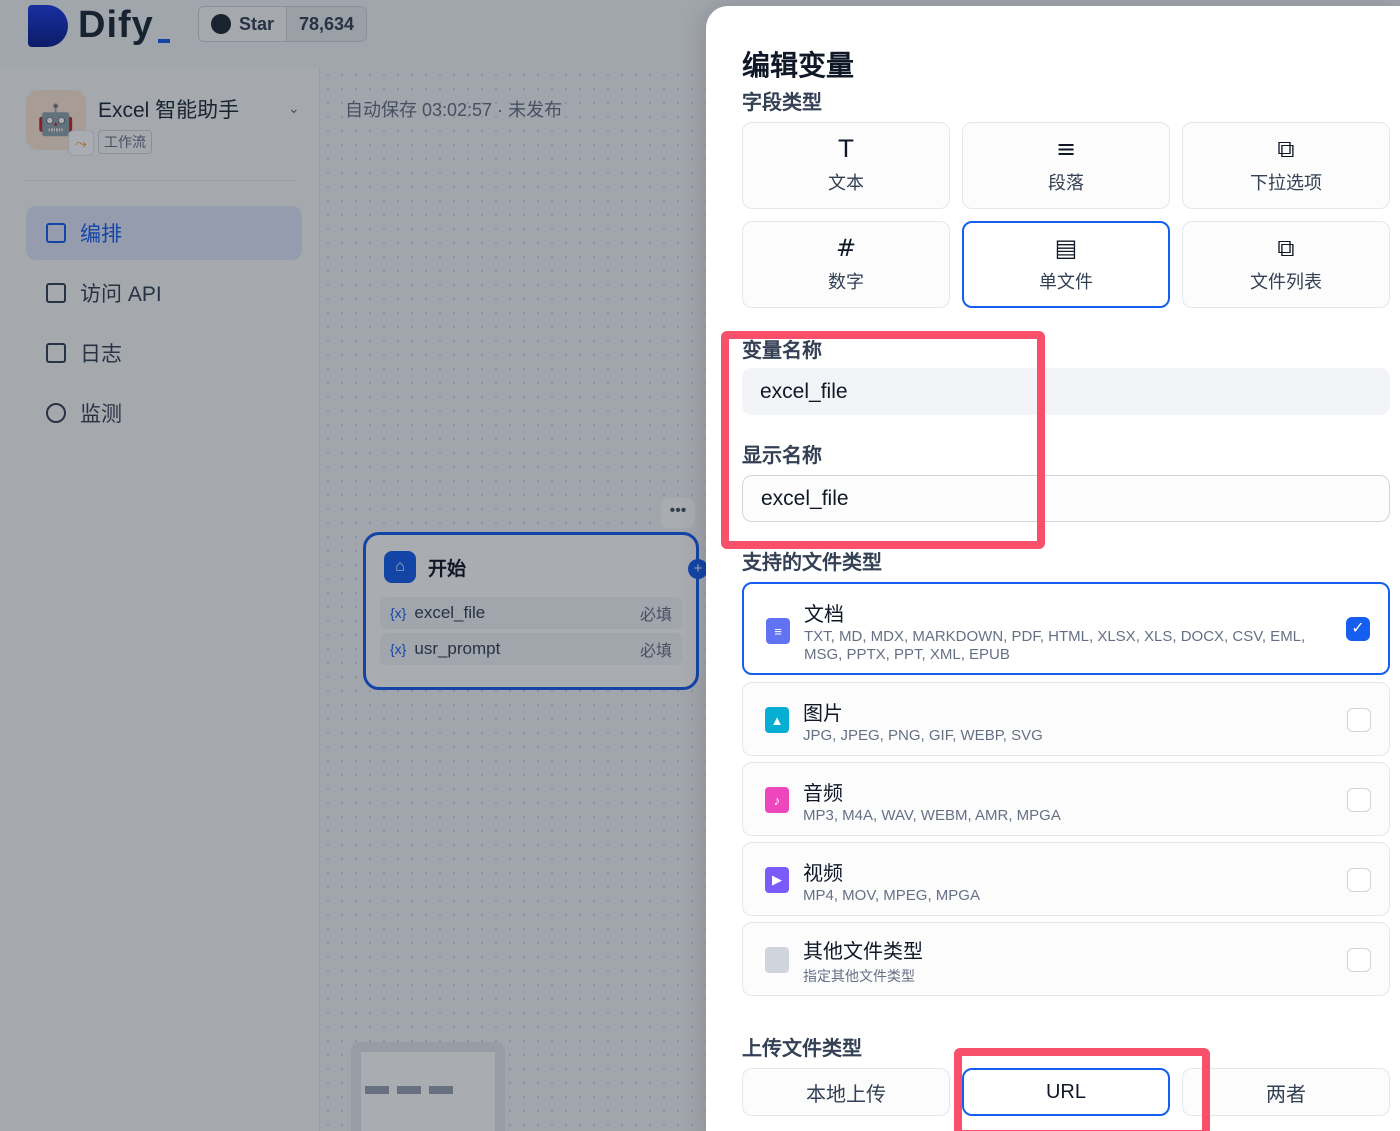  What do you see at coordinates (846, 281) in the screenshot?
I see `field-type-label: 数字` at bounding box center [846, 281].